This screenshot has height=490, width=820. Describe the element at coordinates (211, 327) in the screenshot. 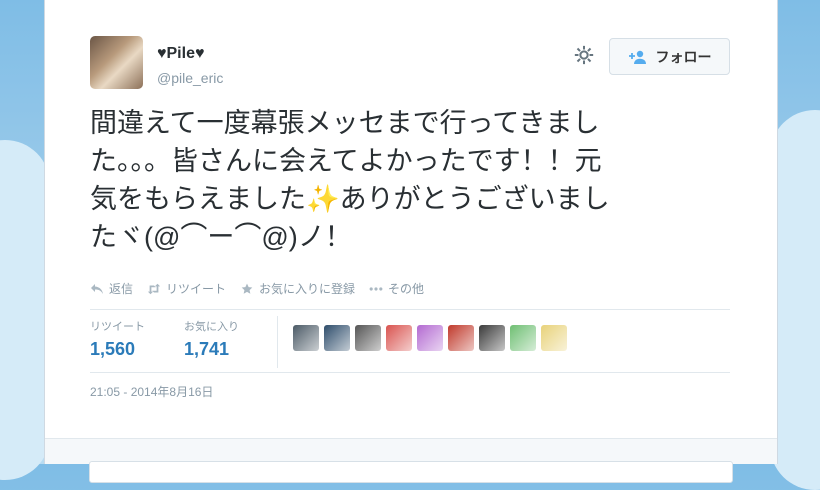

I see `favorite-count-label: お気に入り` at that location.